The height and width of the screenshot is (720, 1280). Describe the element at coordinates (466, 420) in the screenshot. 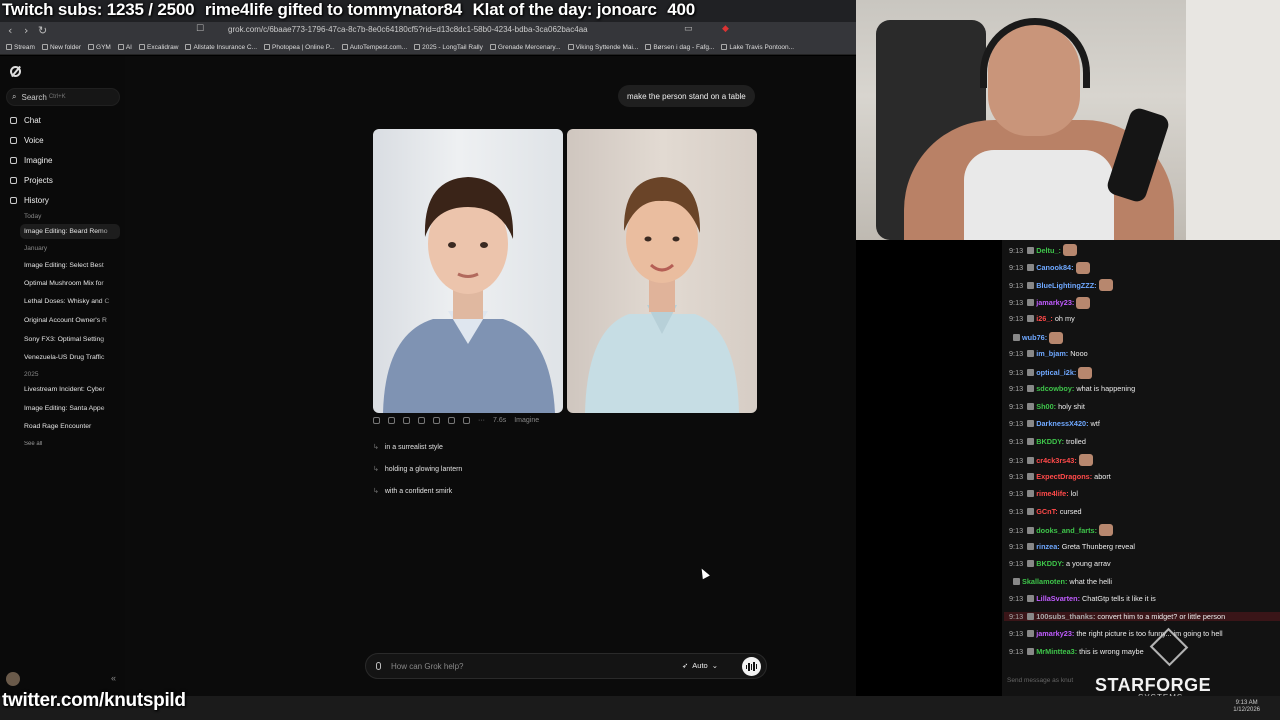

I see `thumbs-down-icon` at that location.